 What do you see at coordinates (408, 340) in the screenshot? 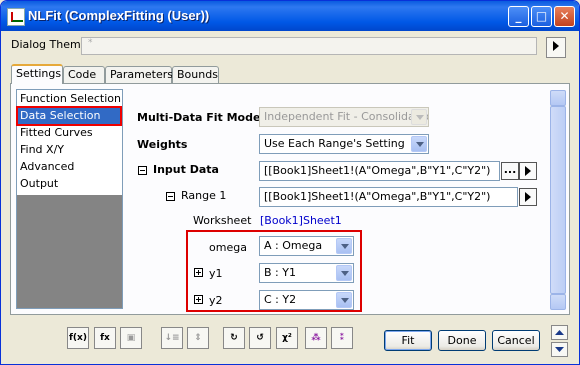
I see `fit-button: Fit` at bounding box center [408, 340].